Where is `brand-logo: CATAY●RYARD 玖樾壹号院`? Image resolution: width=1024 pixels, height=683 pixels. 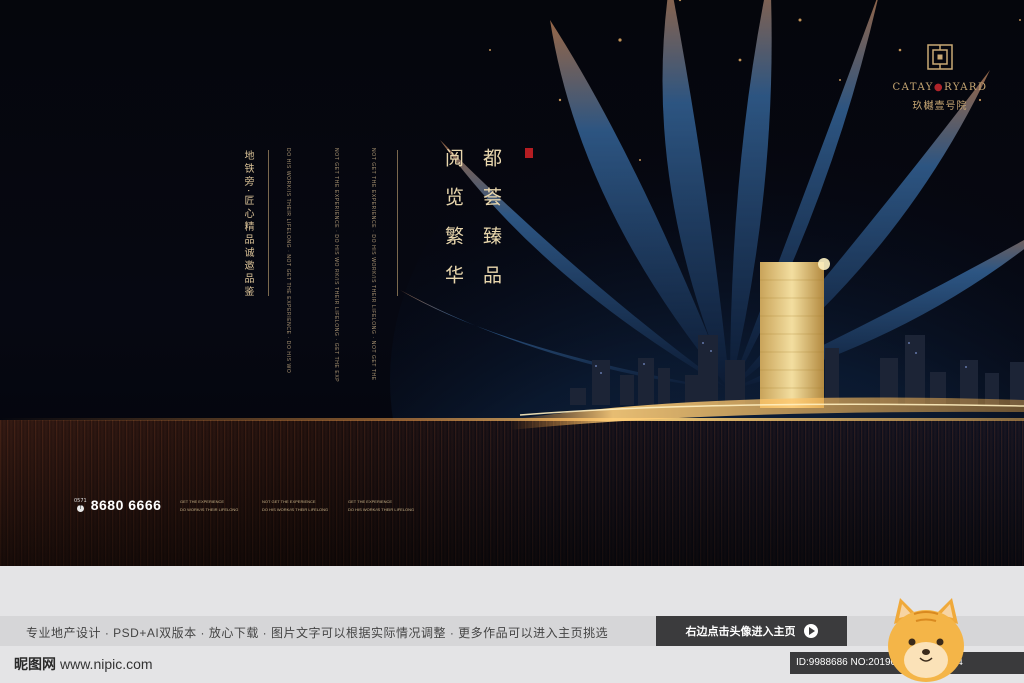 brand-logo: CATAY●RYARD 玖樾壹号院 is located at coordinates (940, 77).